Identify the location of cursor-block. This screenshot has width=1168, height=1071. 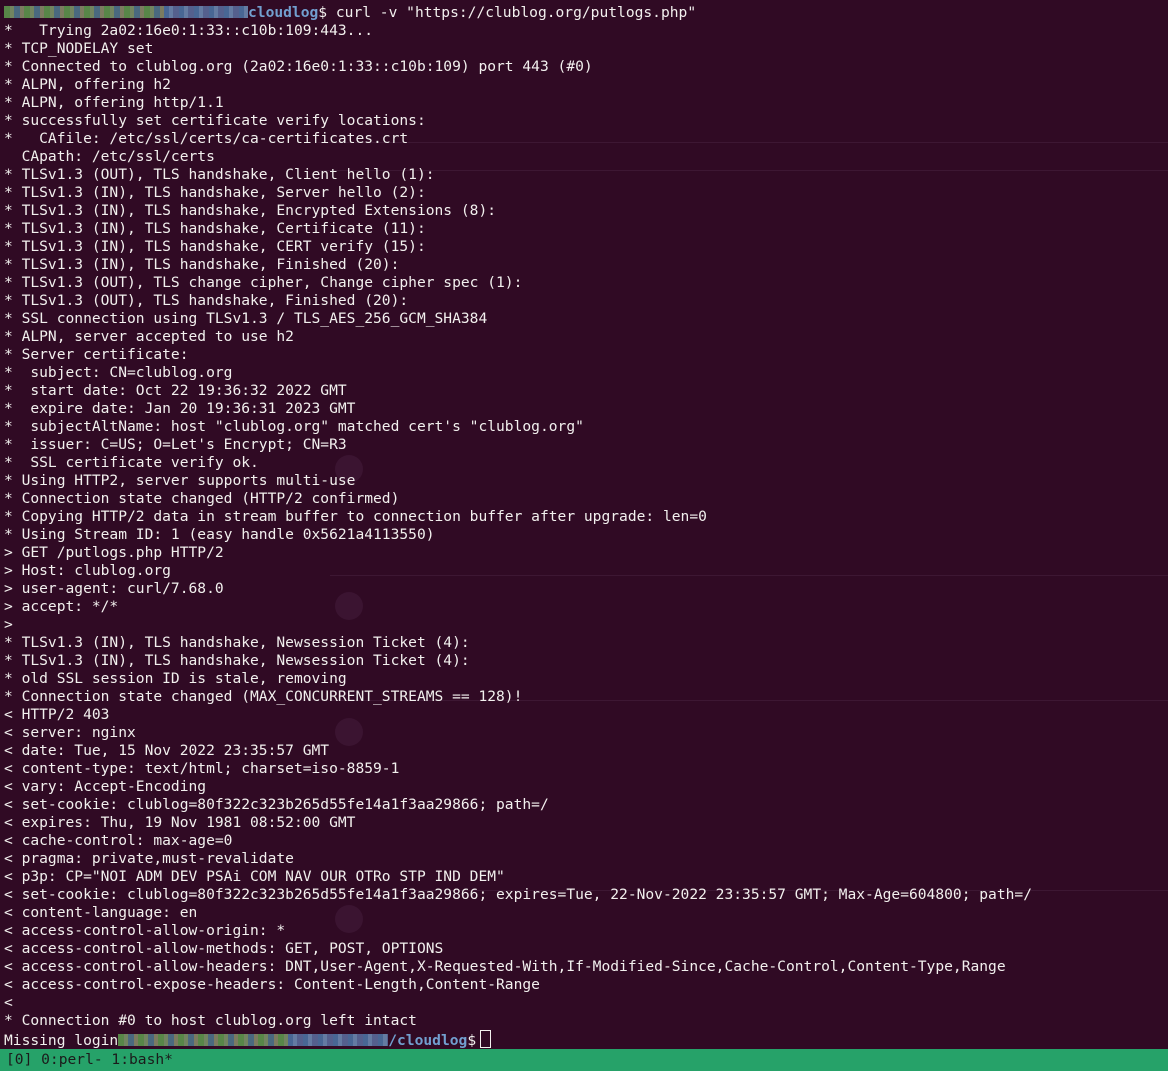
(486, 1039).